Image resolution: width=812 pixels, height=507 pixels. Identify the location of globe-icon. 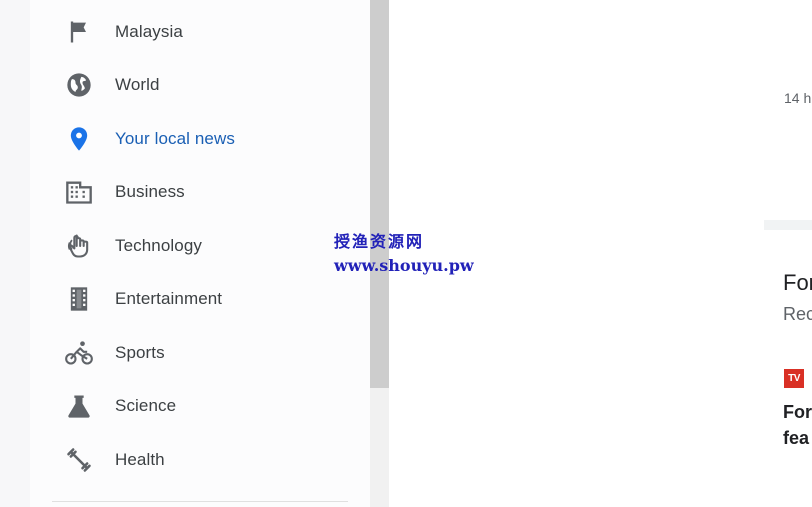
(79, 85).